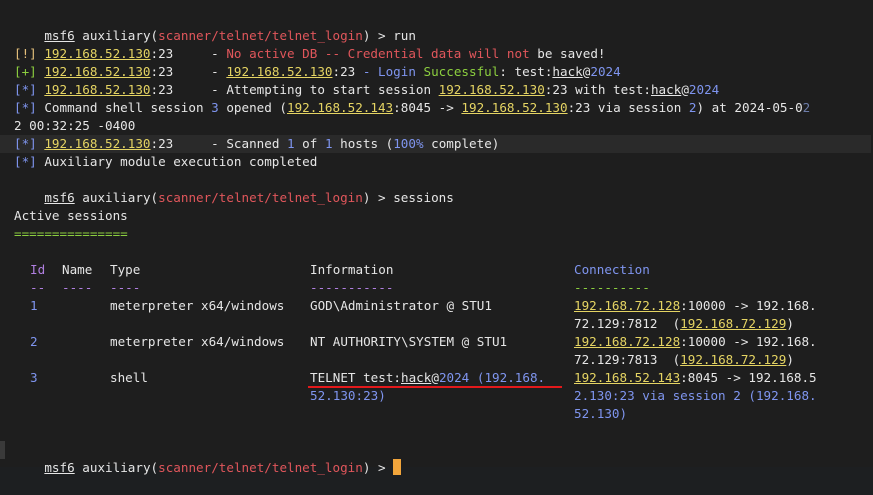 The width and height of the screenshot is (873, 495). I want to click on session-3-type: shell, so click(129, 377).